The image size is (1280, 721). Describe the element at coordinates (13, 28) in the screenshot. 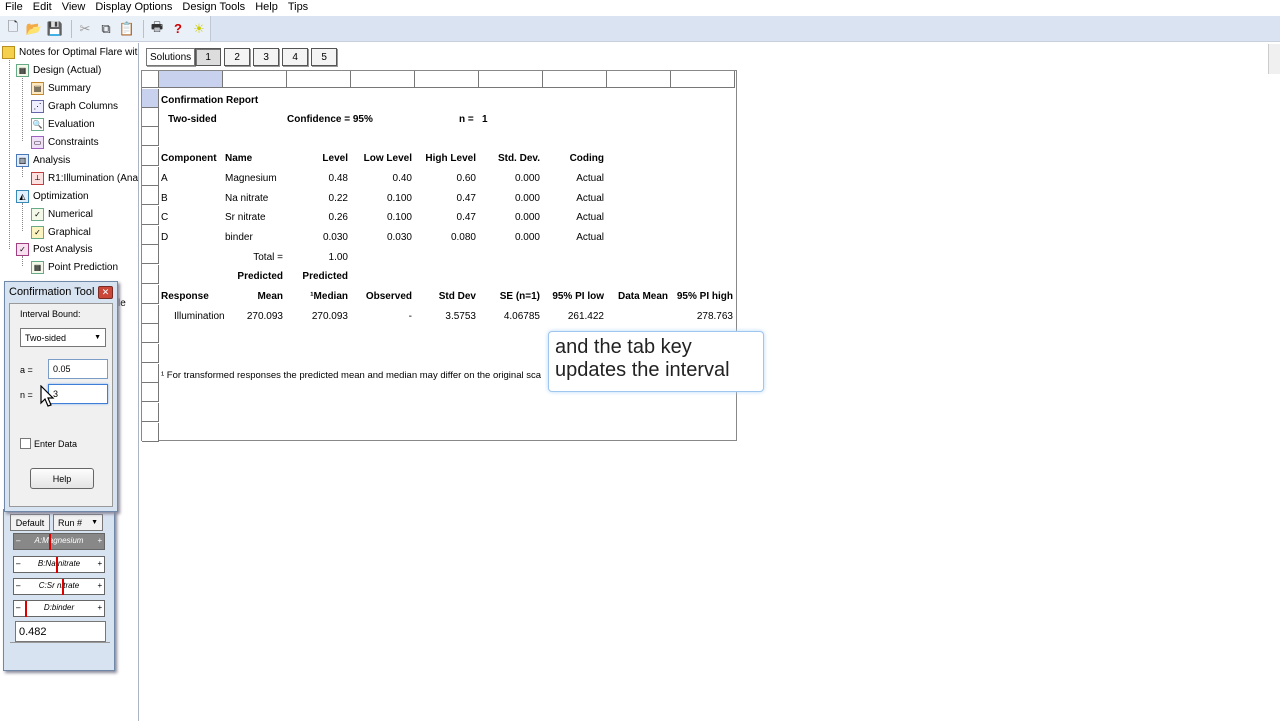

I see `new-file-icon: 🗋` at that location.